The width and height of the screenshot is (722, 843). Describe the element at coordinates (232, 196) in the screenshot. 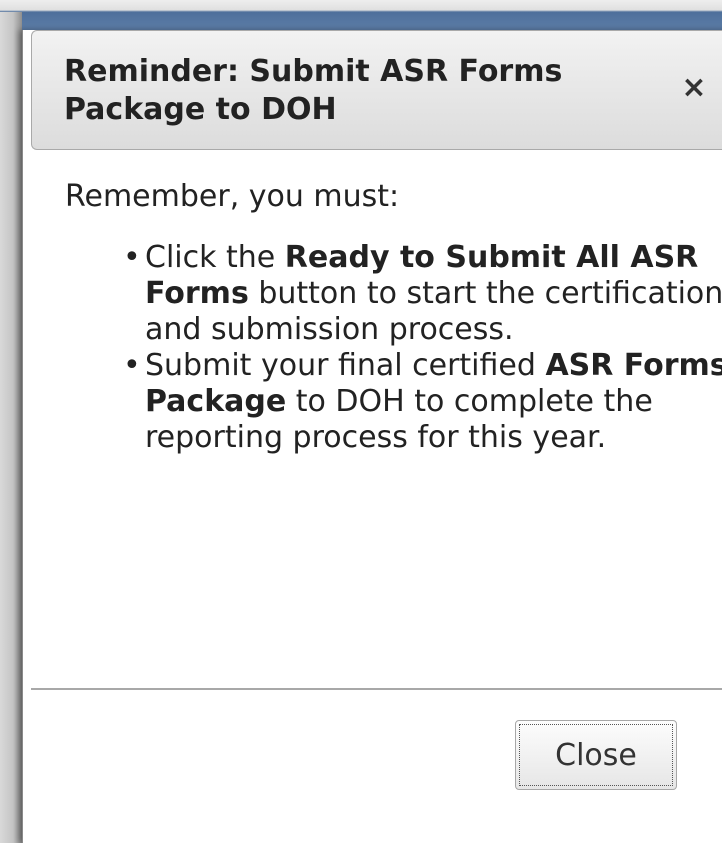

I see `intro-text: Remember, you must:` at that location.